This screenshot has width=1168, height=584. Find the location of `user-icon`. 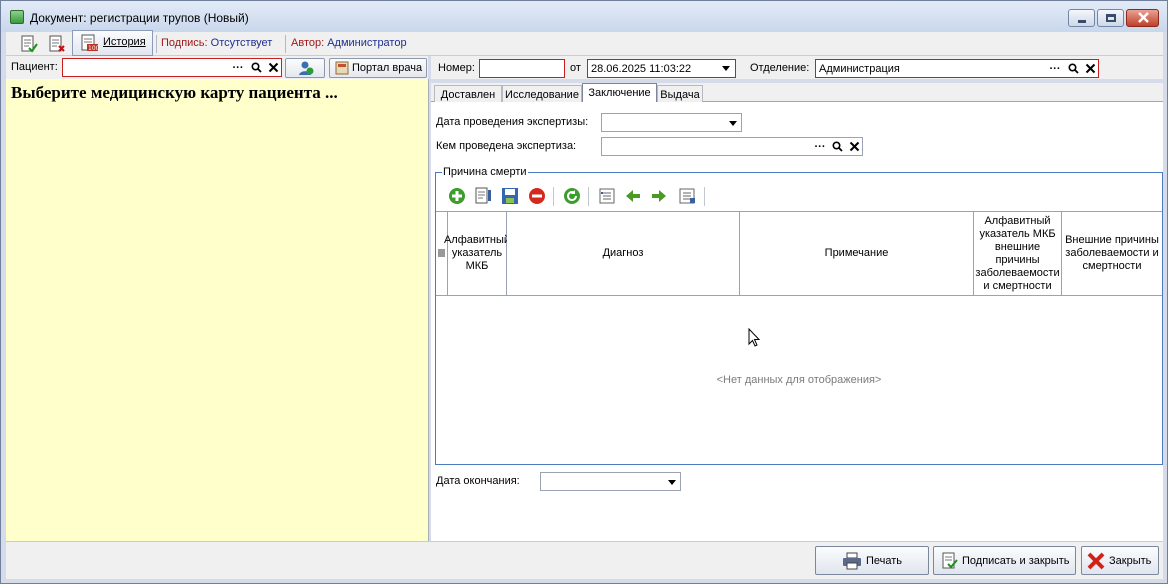

user-icon is located at coordinates (306, 68).